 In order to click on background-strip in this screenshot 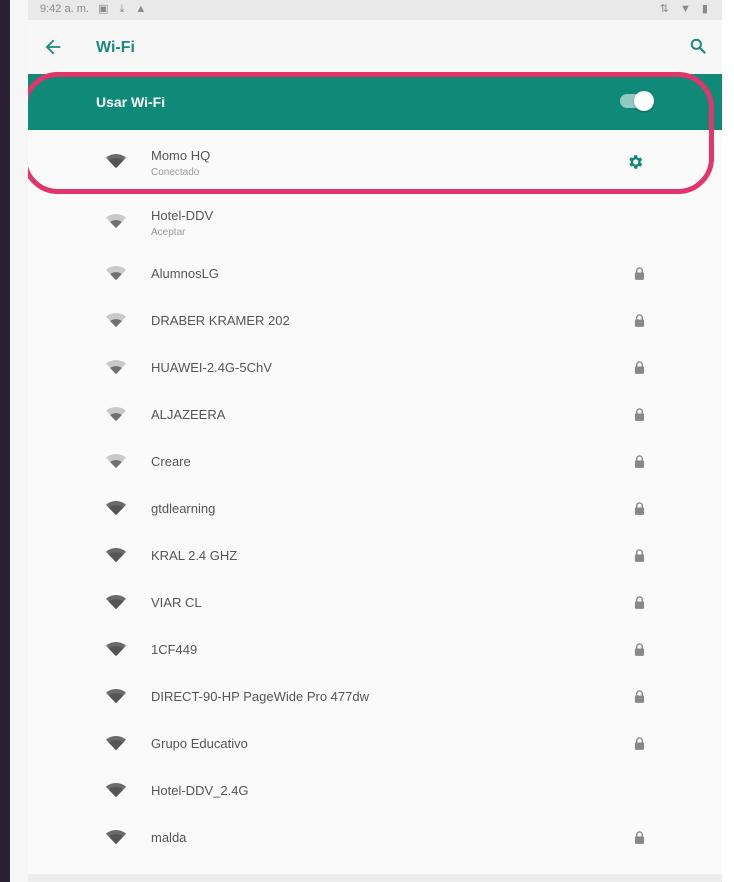, I will do `click(5, 441)`.